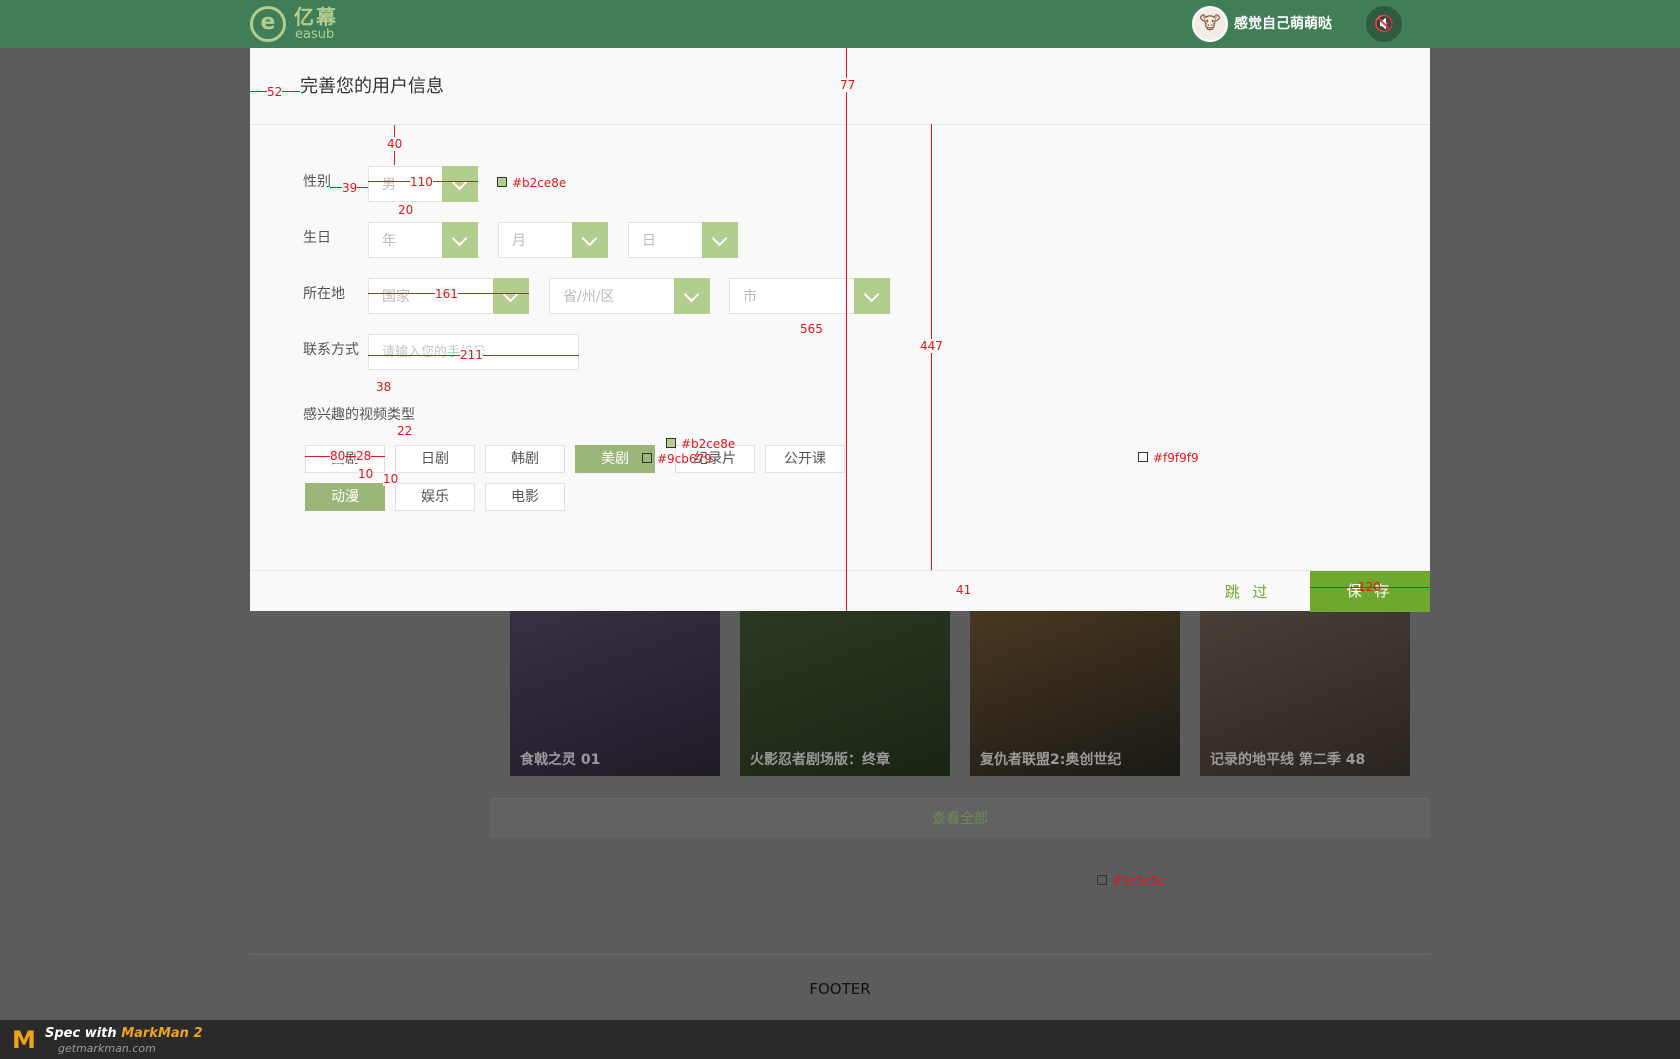  What do you see at coordinates (525, 497) in the screenshot?
I see `interest-tag: 电影` at bounding box center [525, 497].